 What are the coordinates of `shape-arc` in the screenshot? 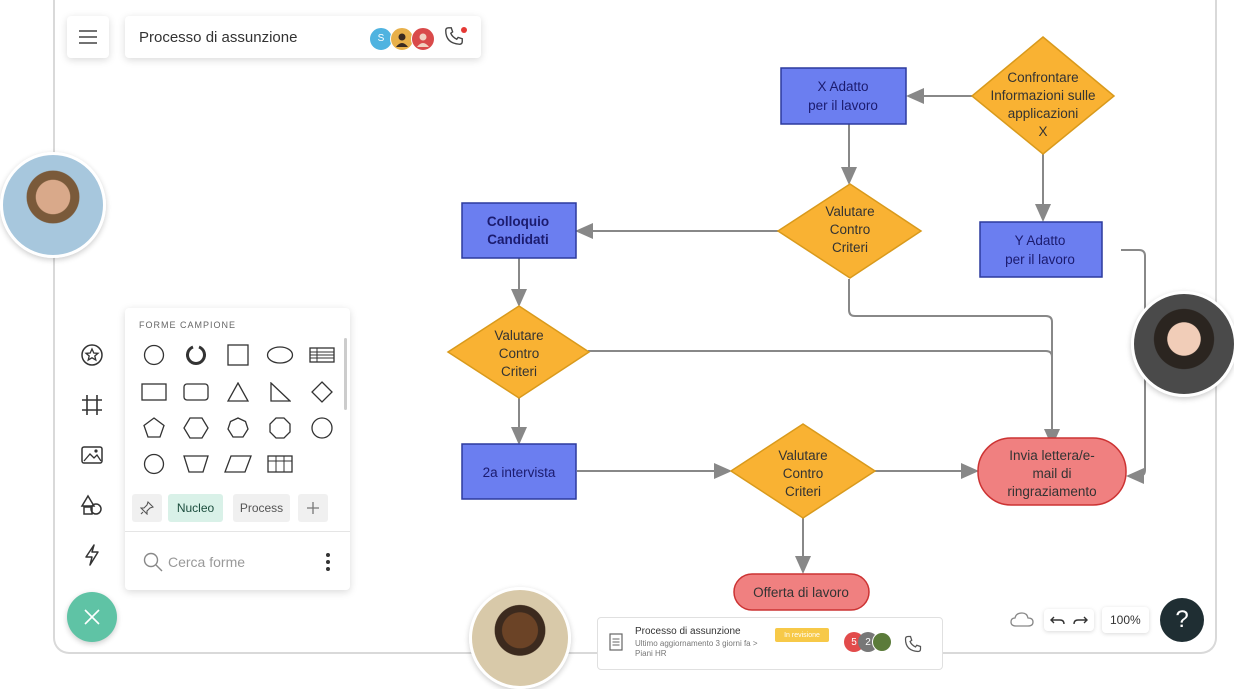 It's located at (196, 355).